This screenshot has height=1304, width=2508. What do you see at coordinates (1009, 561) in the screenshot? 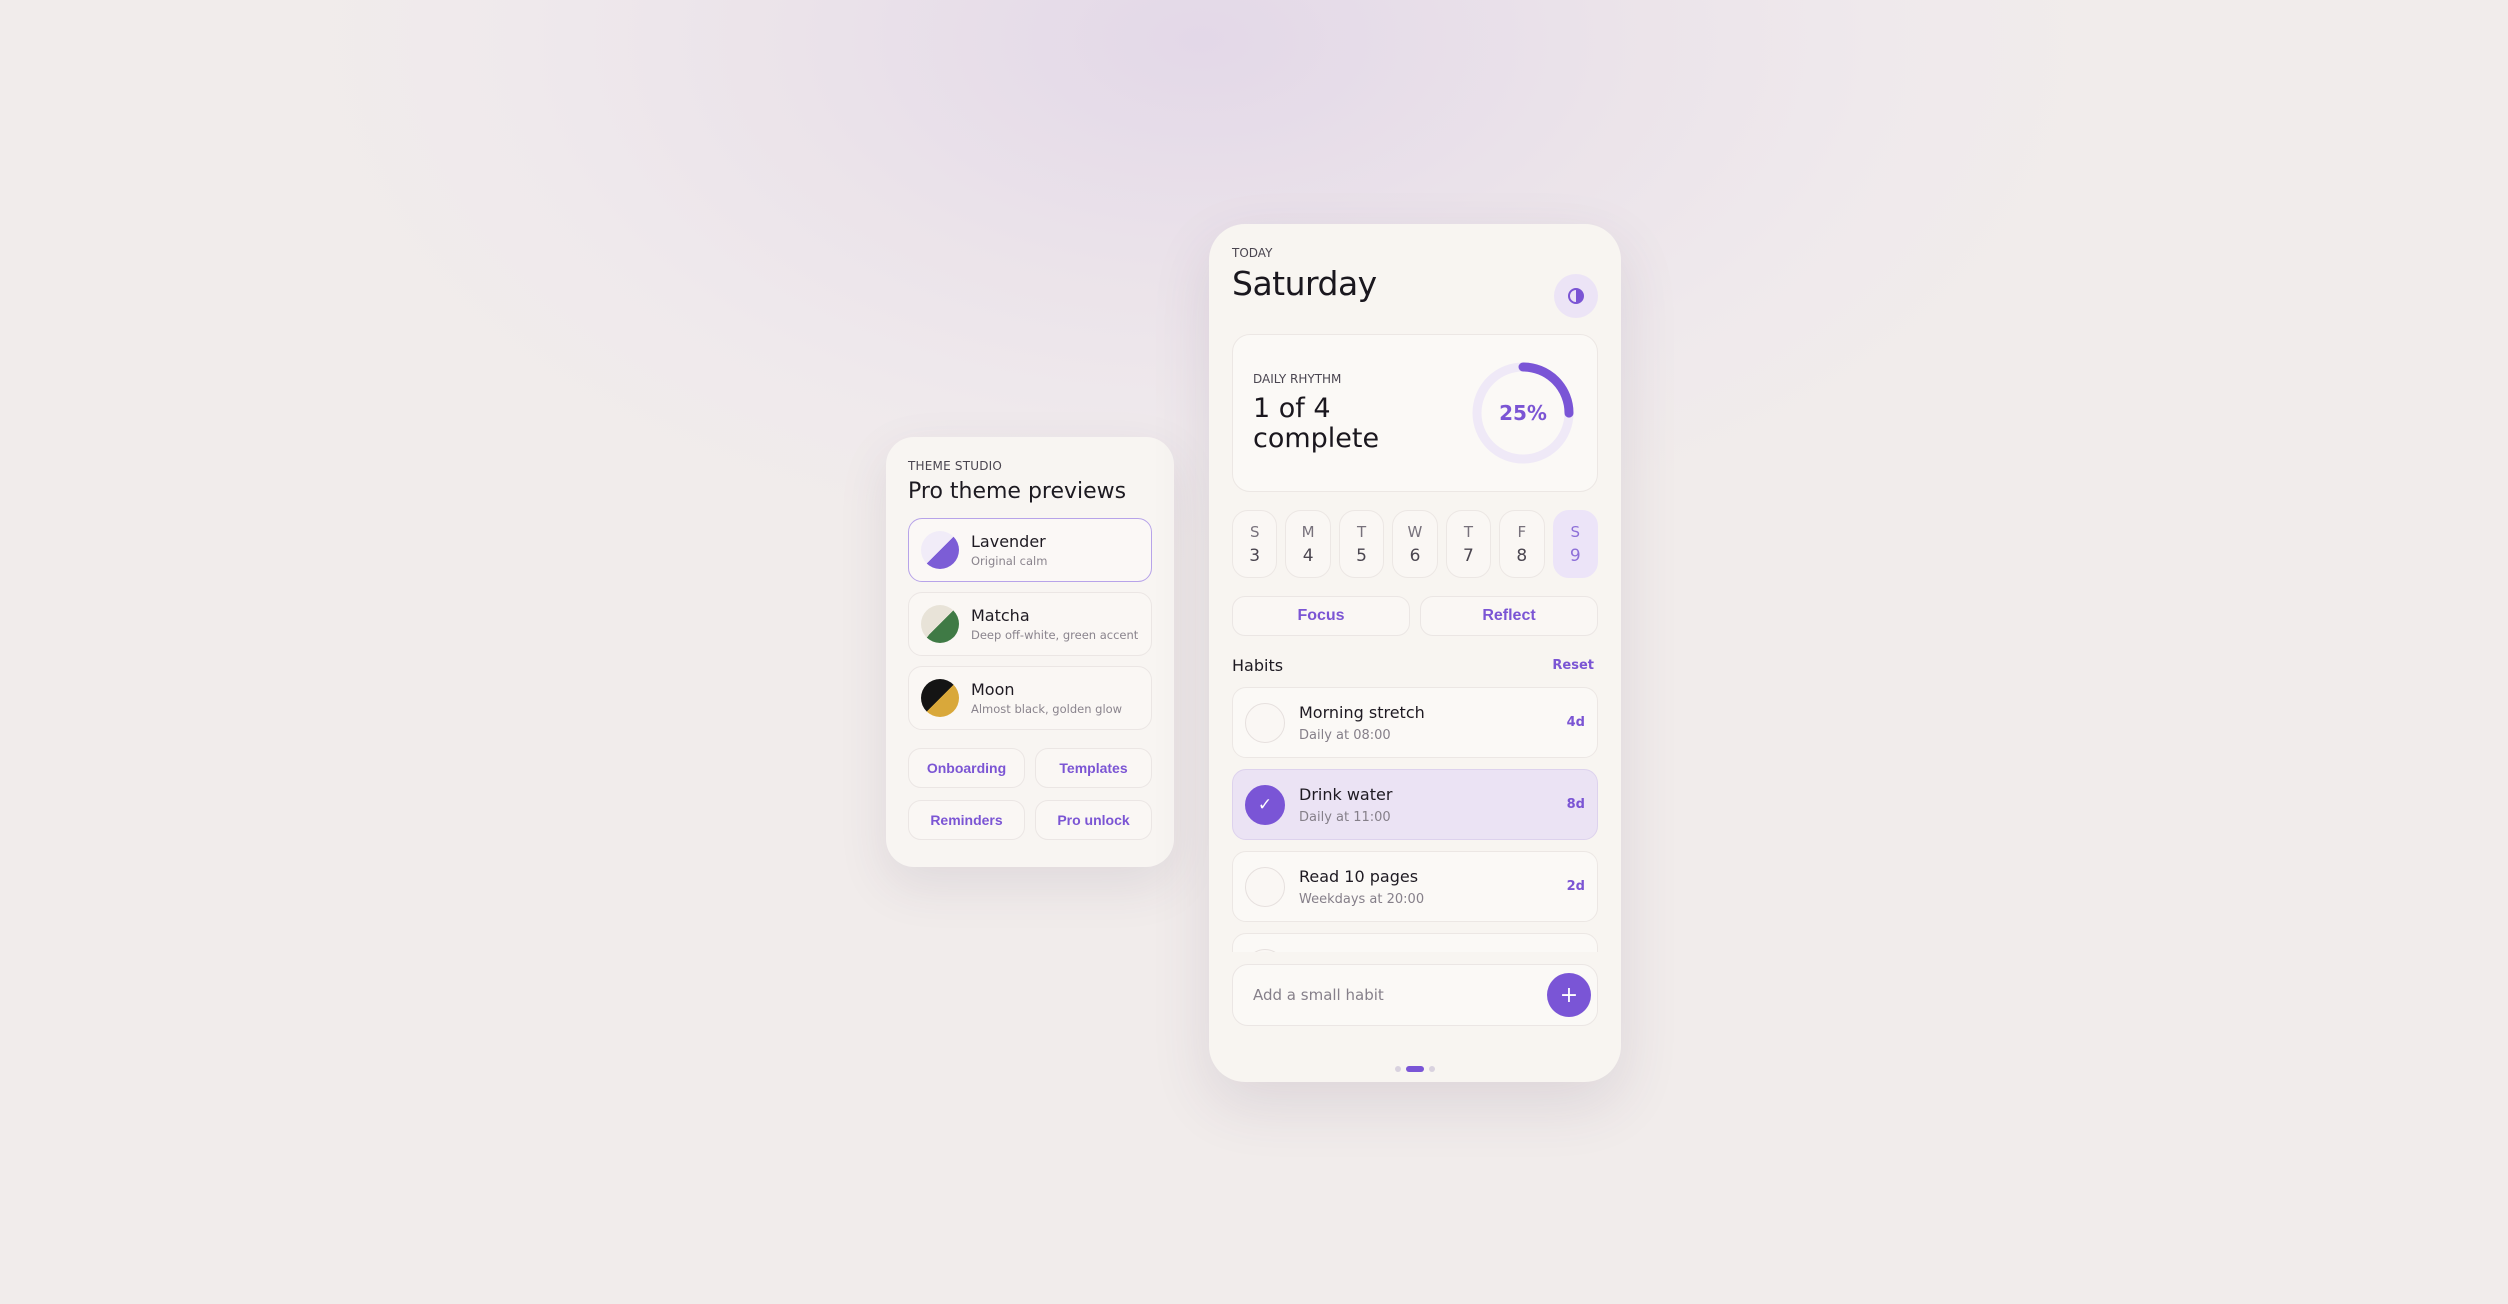
I see `theme-subtitle: Original calm` at bounding box center [1009, 561].